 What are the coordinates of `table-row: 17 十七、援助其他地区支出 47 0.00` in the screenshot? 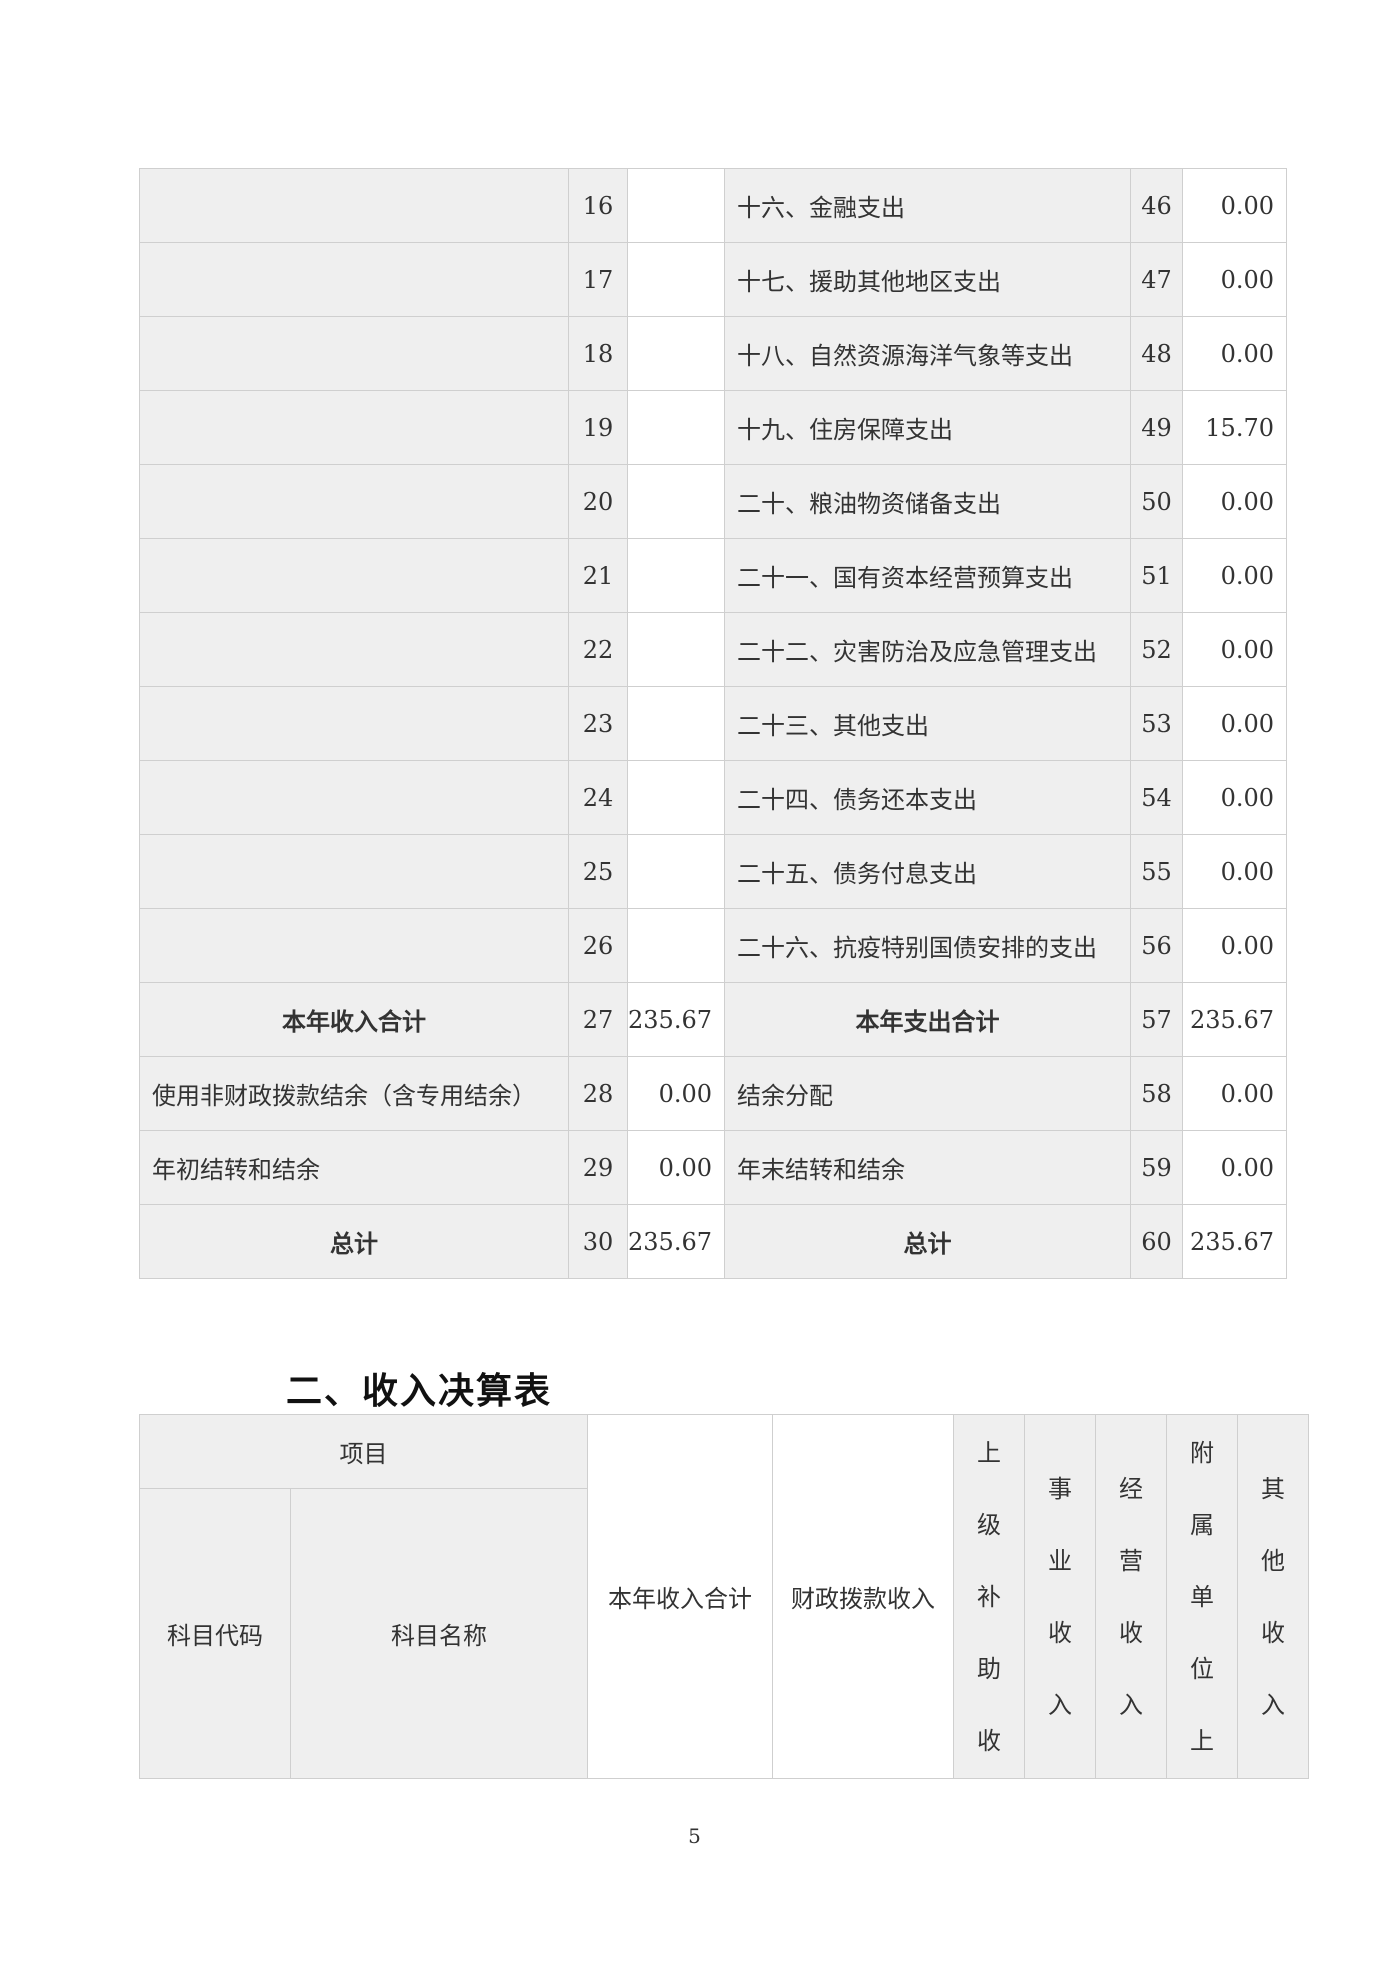 It's located at (713, 279).